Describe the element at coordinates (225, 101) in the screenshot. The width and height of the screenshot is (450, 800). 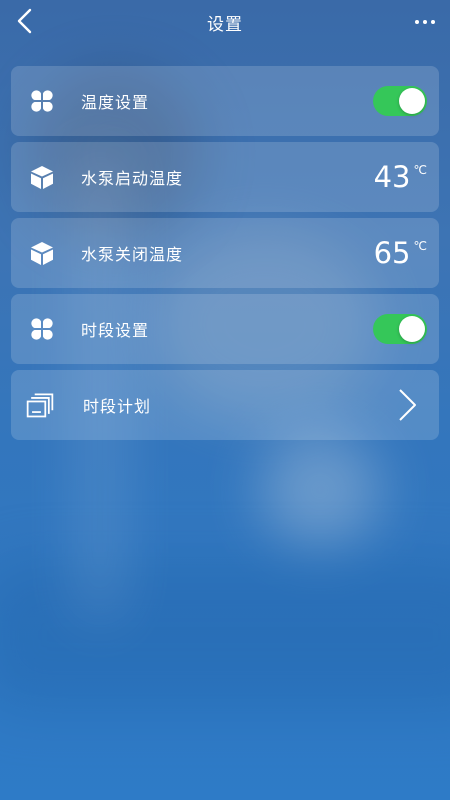
I see `setting-row-temperature: 温度设置` at that location.